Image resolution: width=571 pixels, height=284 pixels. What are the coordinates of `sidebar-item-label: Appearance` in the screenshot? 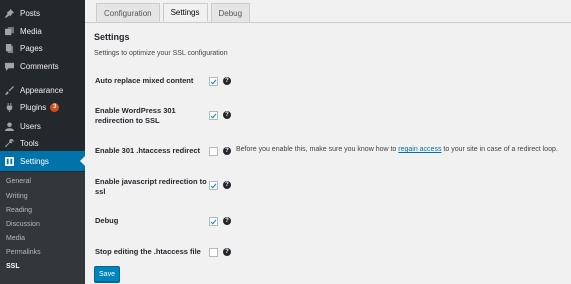 It's located at (42, 90).